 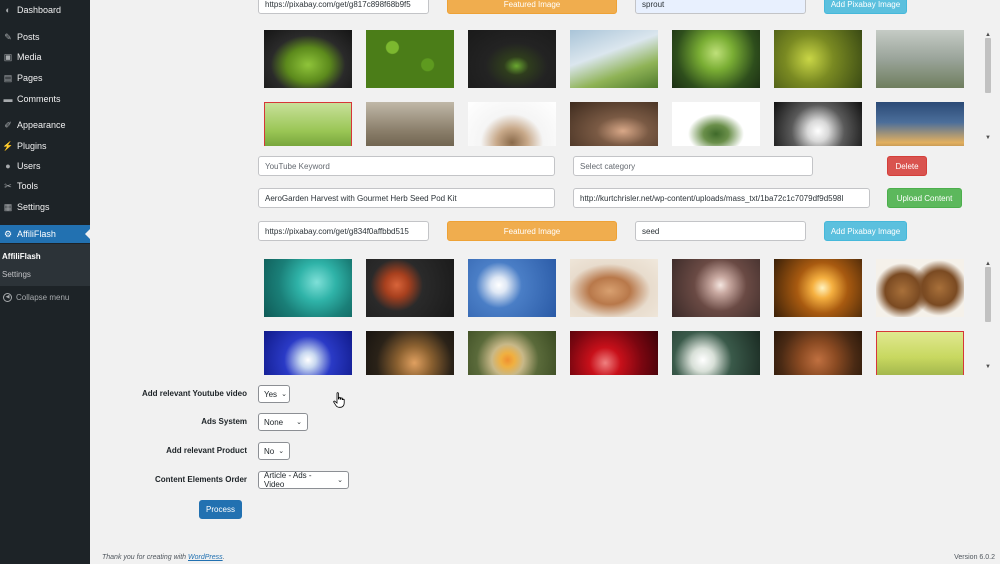 I want to click on menu-label: Settings, so click(x=33, y=207).